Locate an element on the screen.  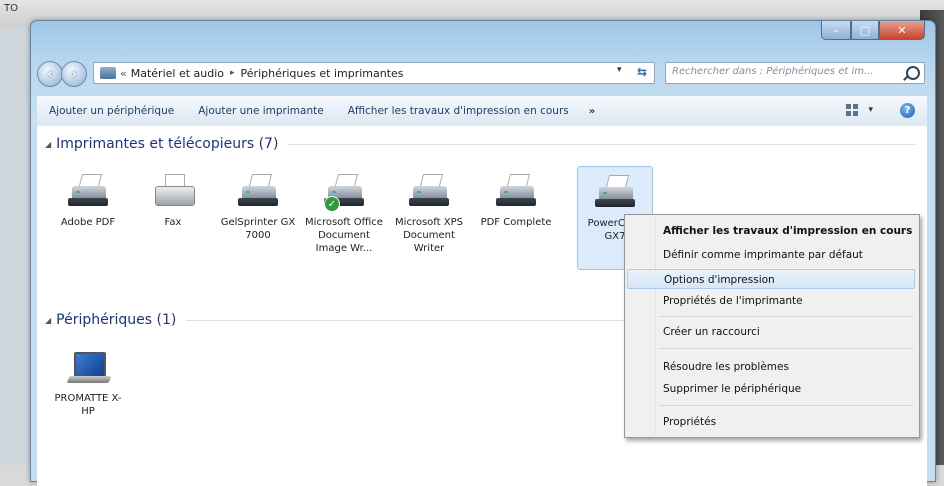
device-label: PROMATTE X-HP is located at coordinates (88, 405).